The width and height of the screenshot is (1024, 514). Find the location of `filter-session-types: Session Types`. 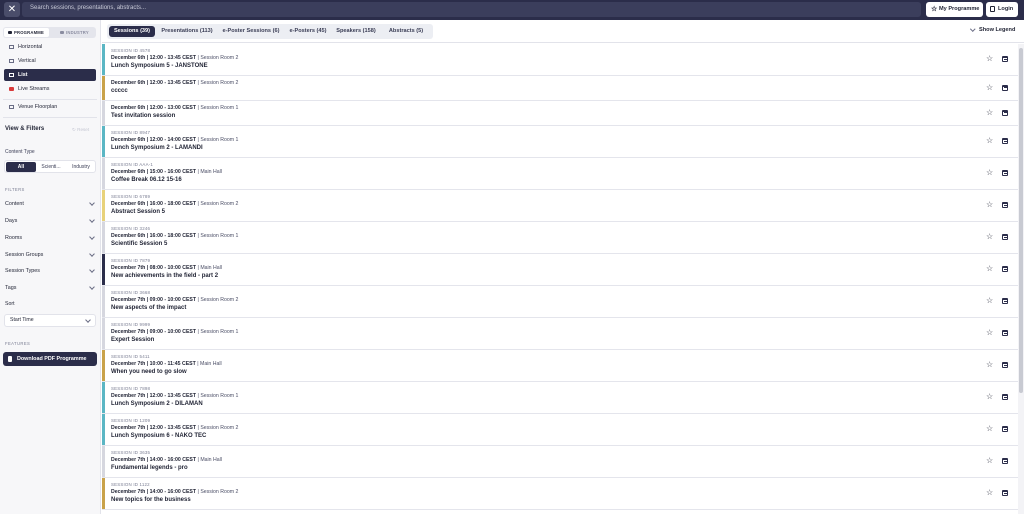

filter-session-types: Session Types is located at coordinates (50, 271).